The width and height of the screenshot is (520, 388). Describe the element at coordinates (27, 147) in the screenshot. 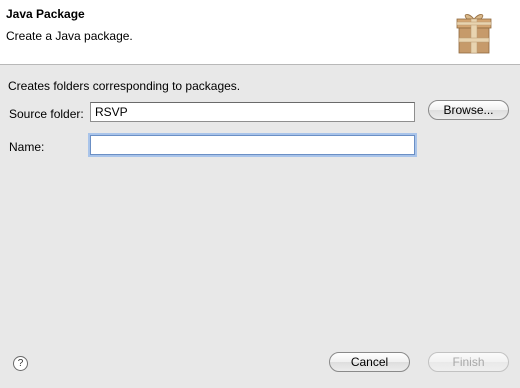

I see `package-name-label: Name:` at that location.